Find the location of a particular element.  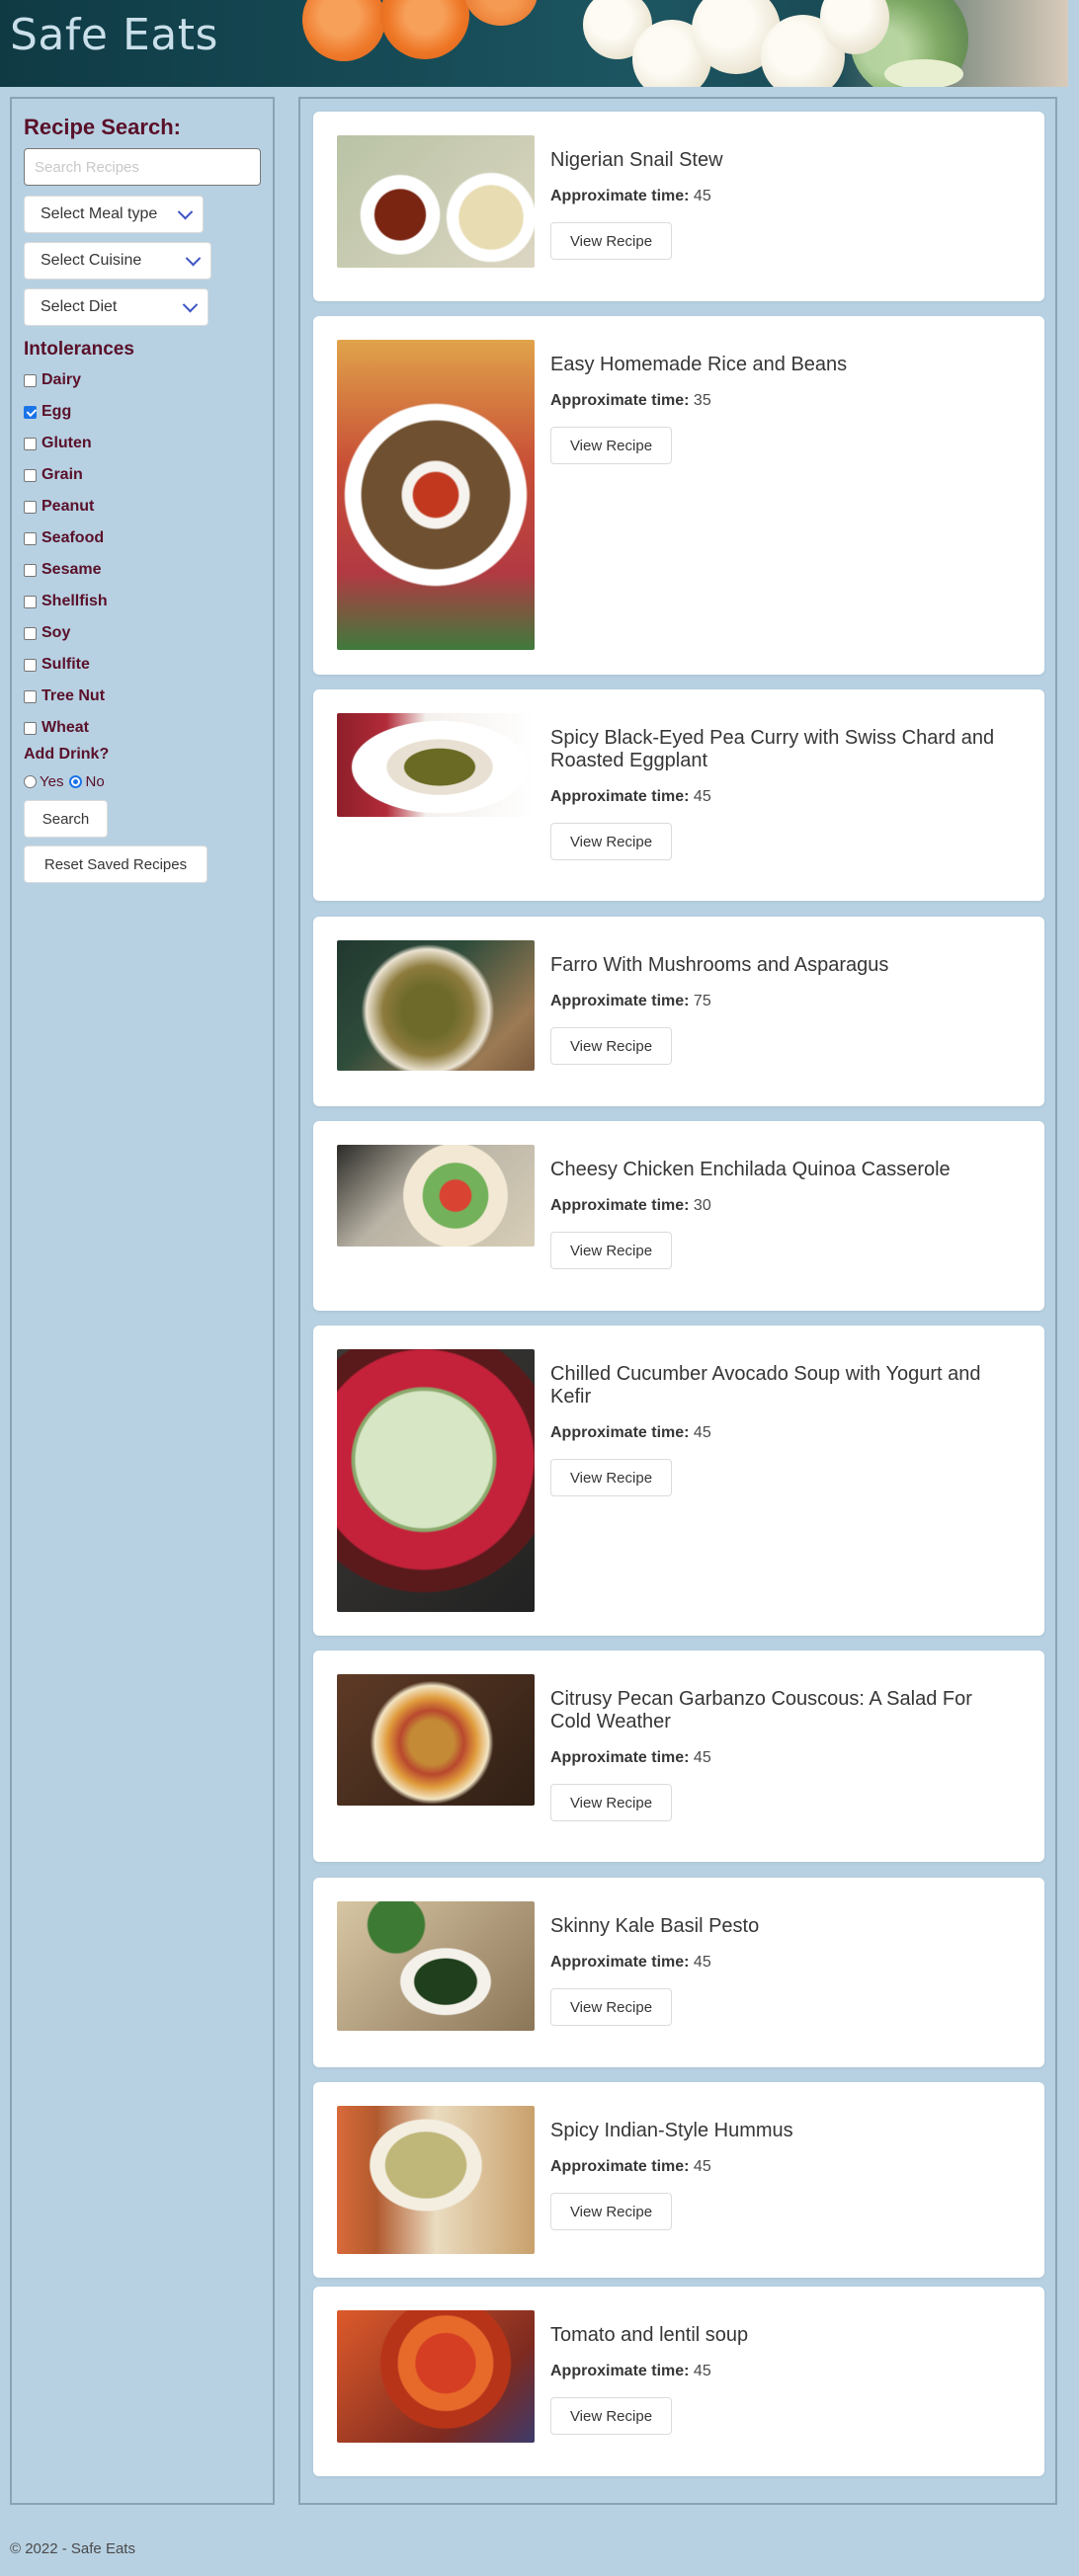

search-input is located at coordinates (142, 167).